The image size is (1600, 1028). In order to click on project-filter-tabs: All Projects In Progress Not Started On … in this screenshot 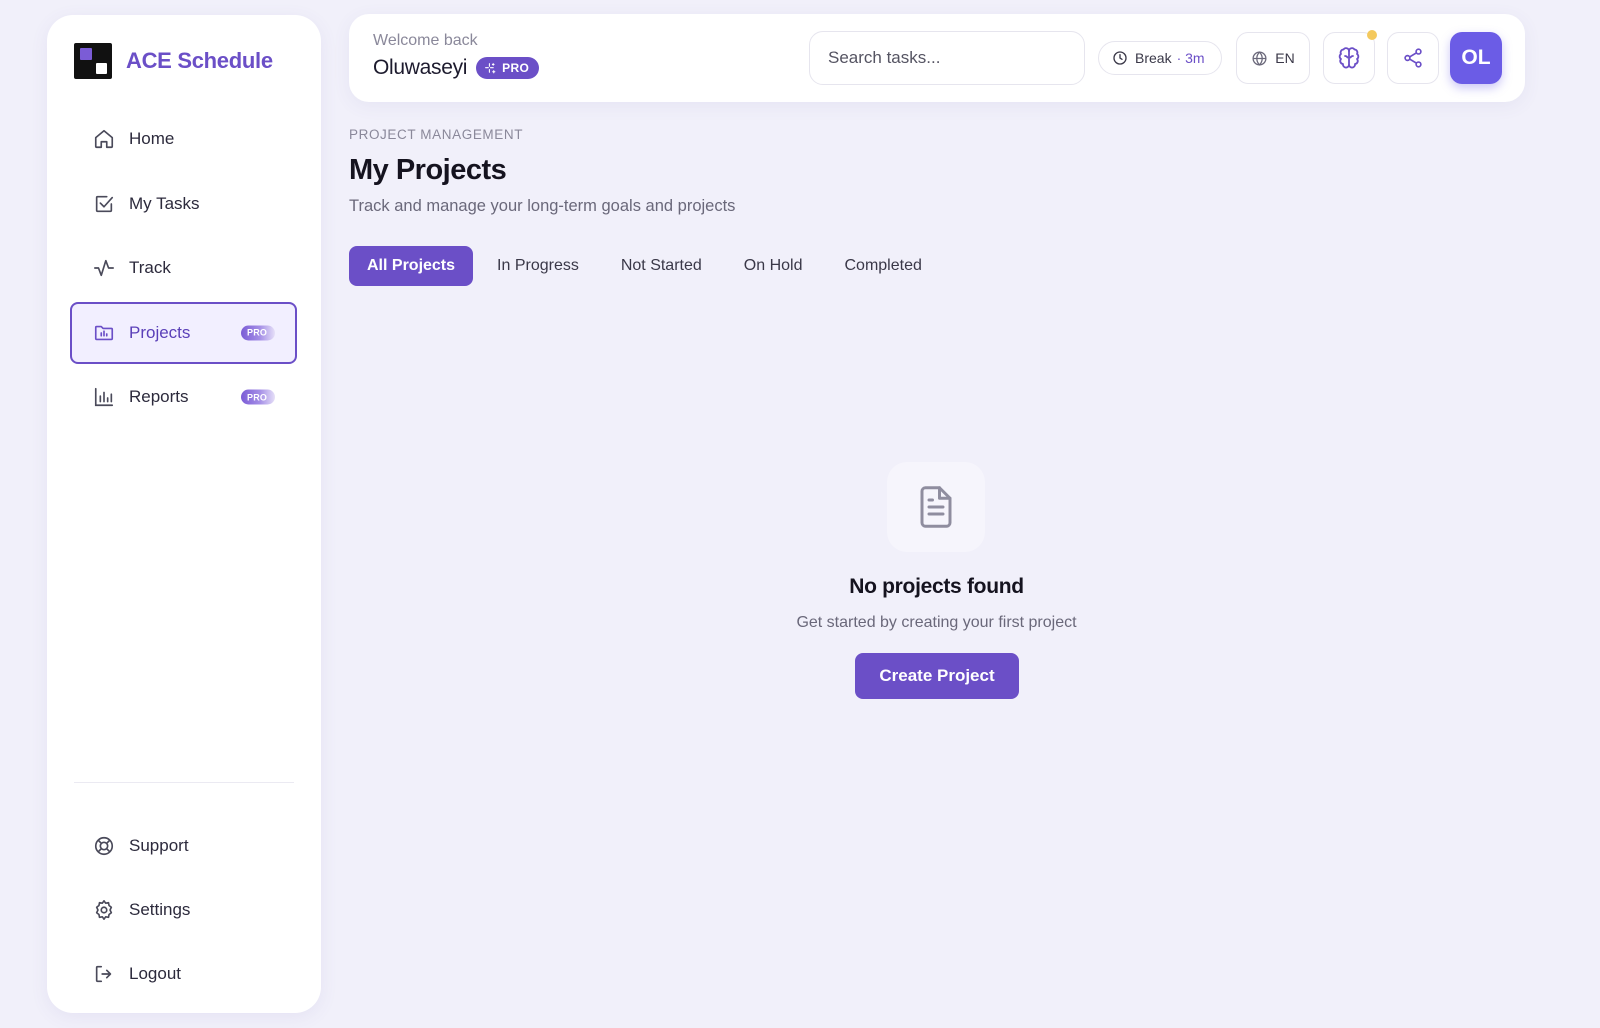, I will do `click(644, 266)`.